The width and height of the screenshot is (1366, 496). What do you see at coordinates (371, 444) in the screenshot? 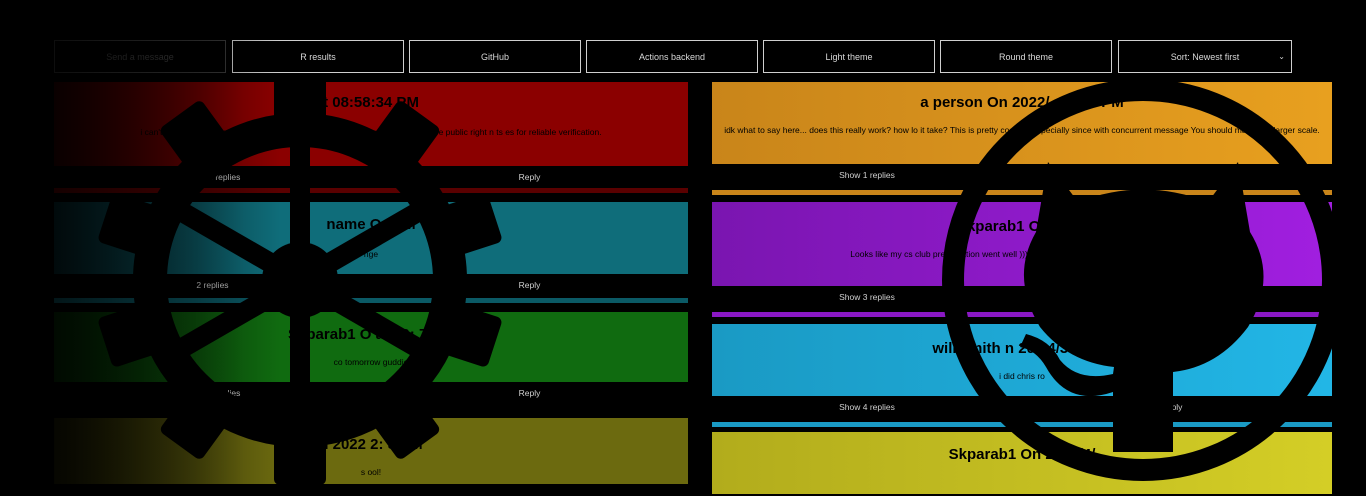
I see `message-heading: n 2022 2: 5 PM` at bounding box center [371, 444].